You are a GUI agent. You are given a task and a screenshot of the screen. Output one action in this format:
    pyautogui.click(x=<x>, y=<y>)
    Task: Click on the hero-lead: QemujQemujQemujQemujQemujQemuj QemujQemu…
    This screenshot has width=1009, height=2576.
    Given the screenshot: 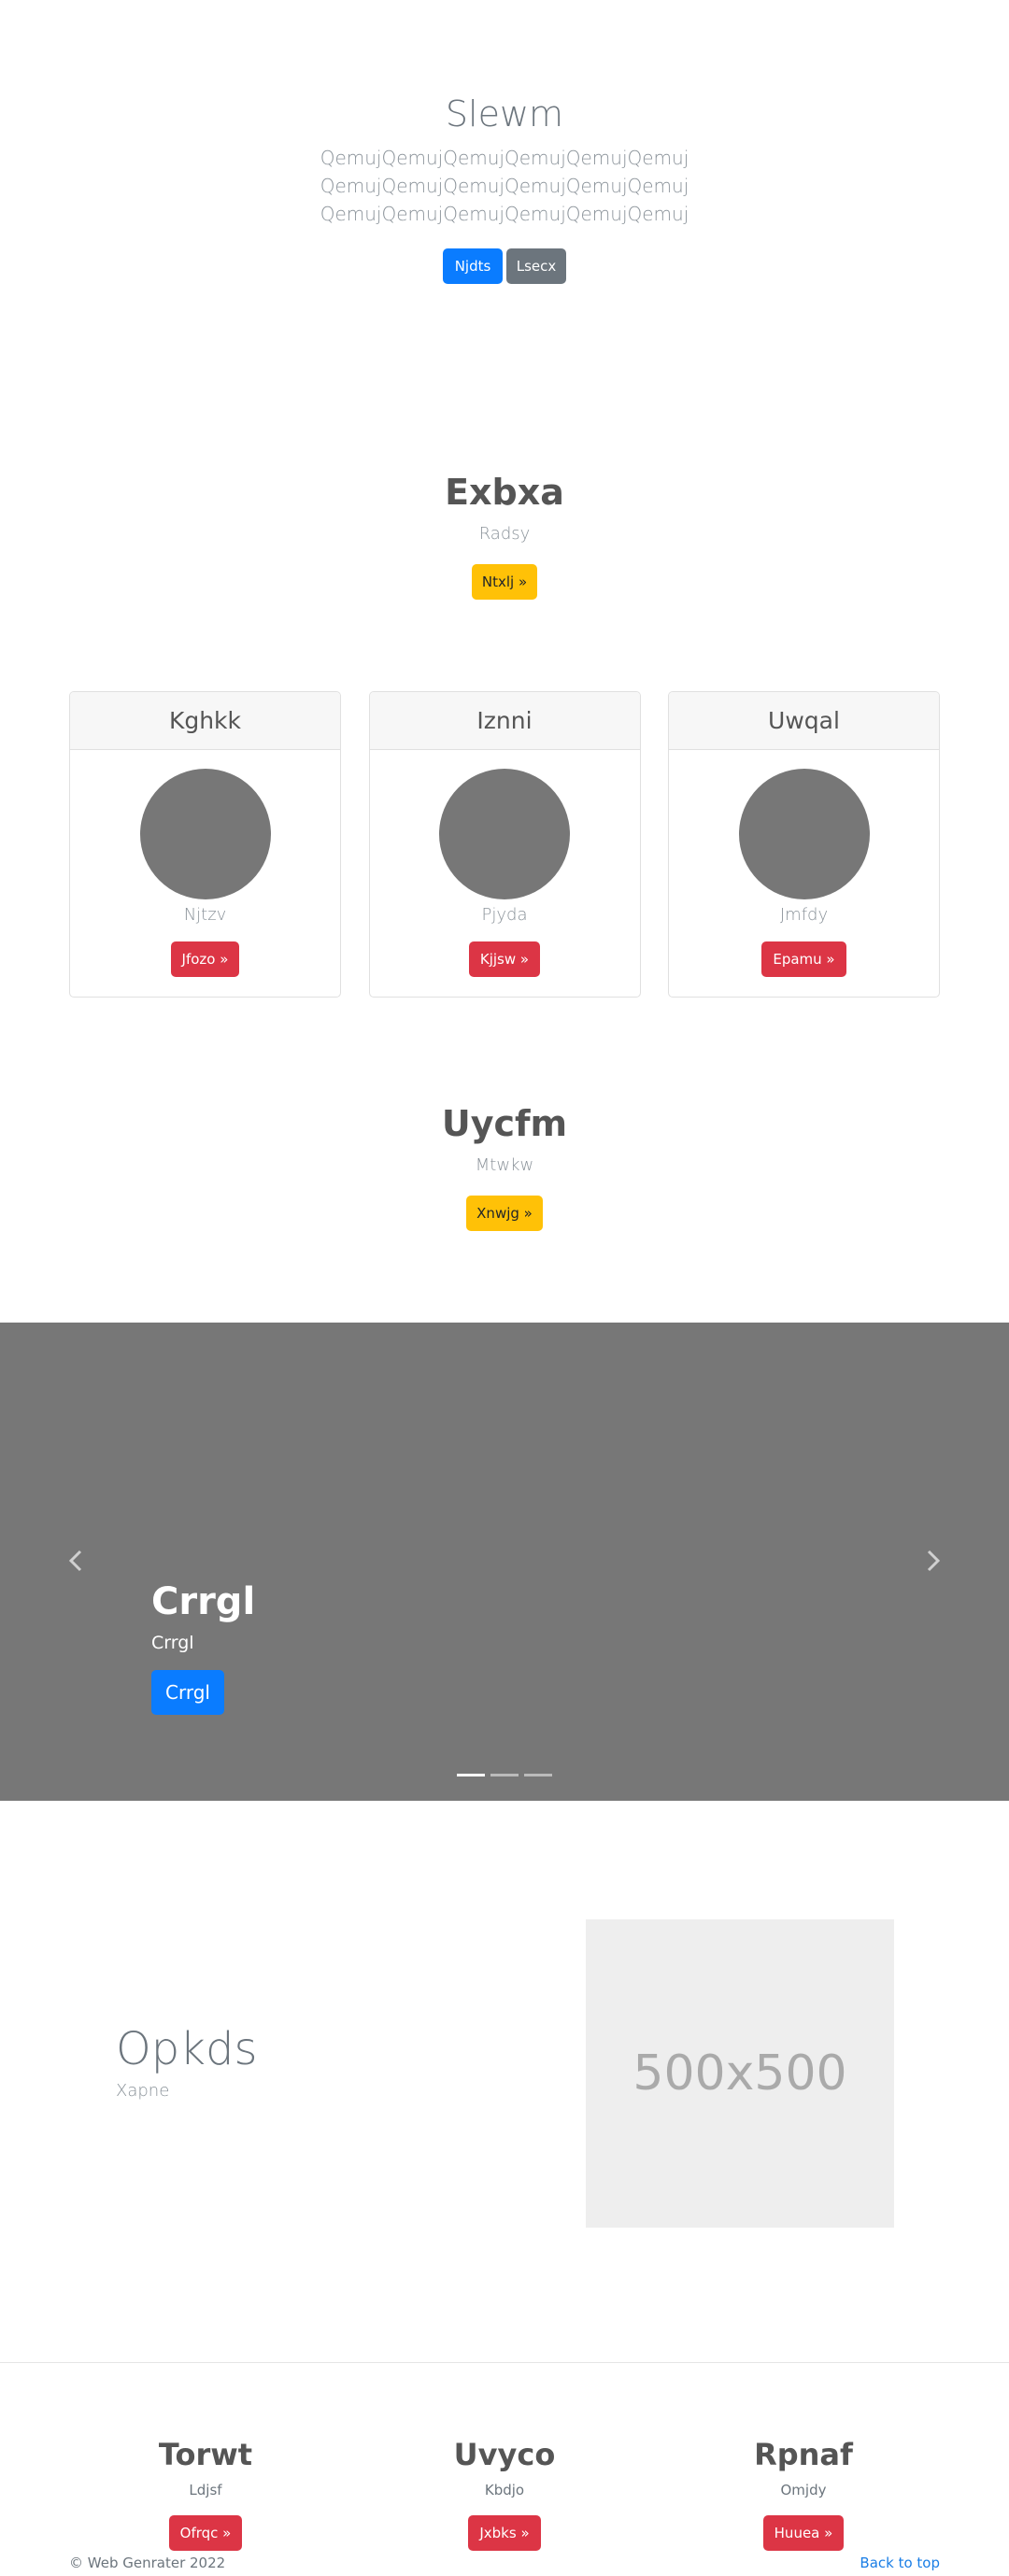 What is the action you would take?
    pyautogui.click(x=504, y=186)
    